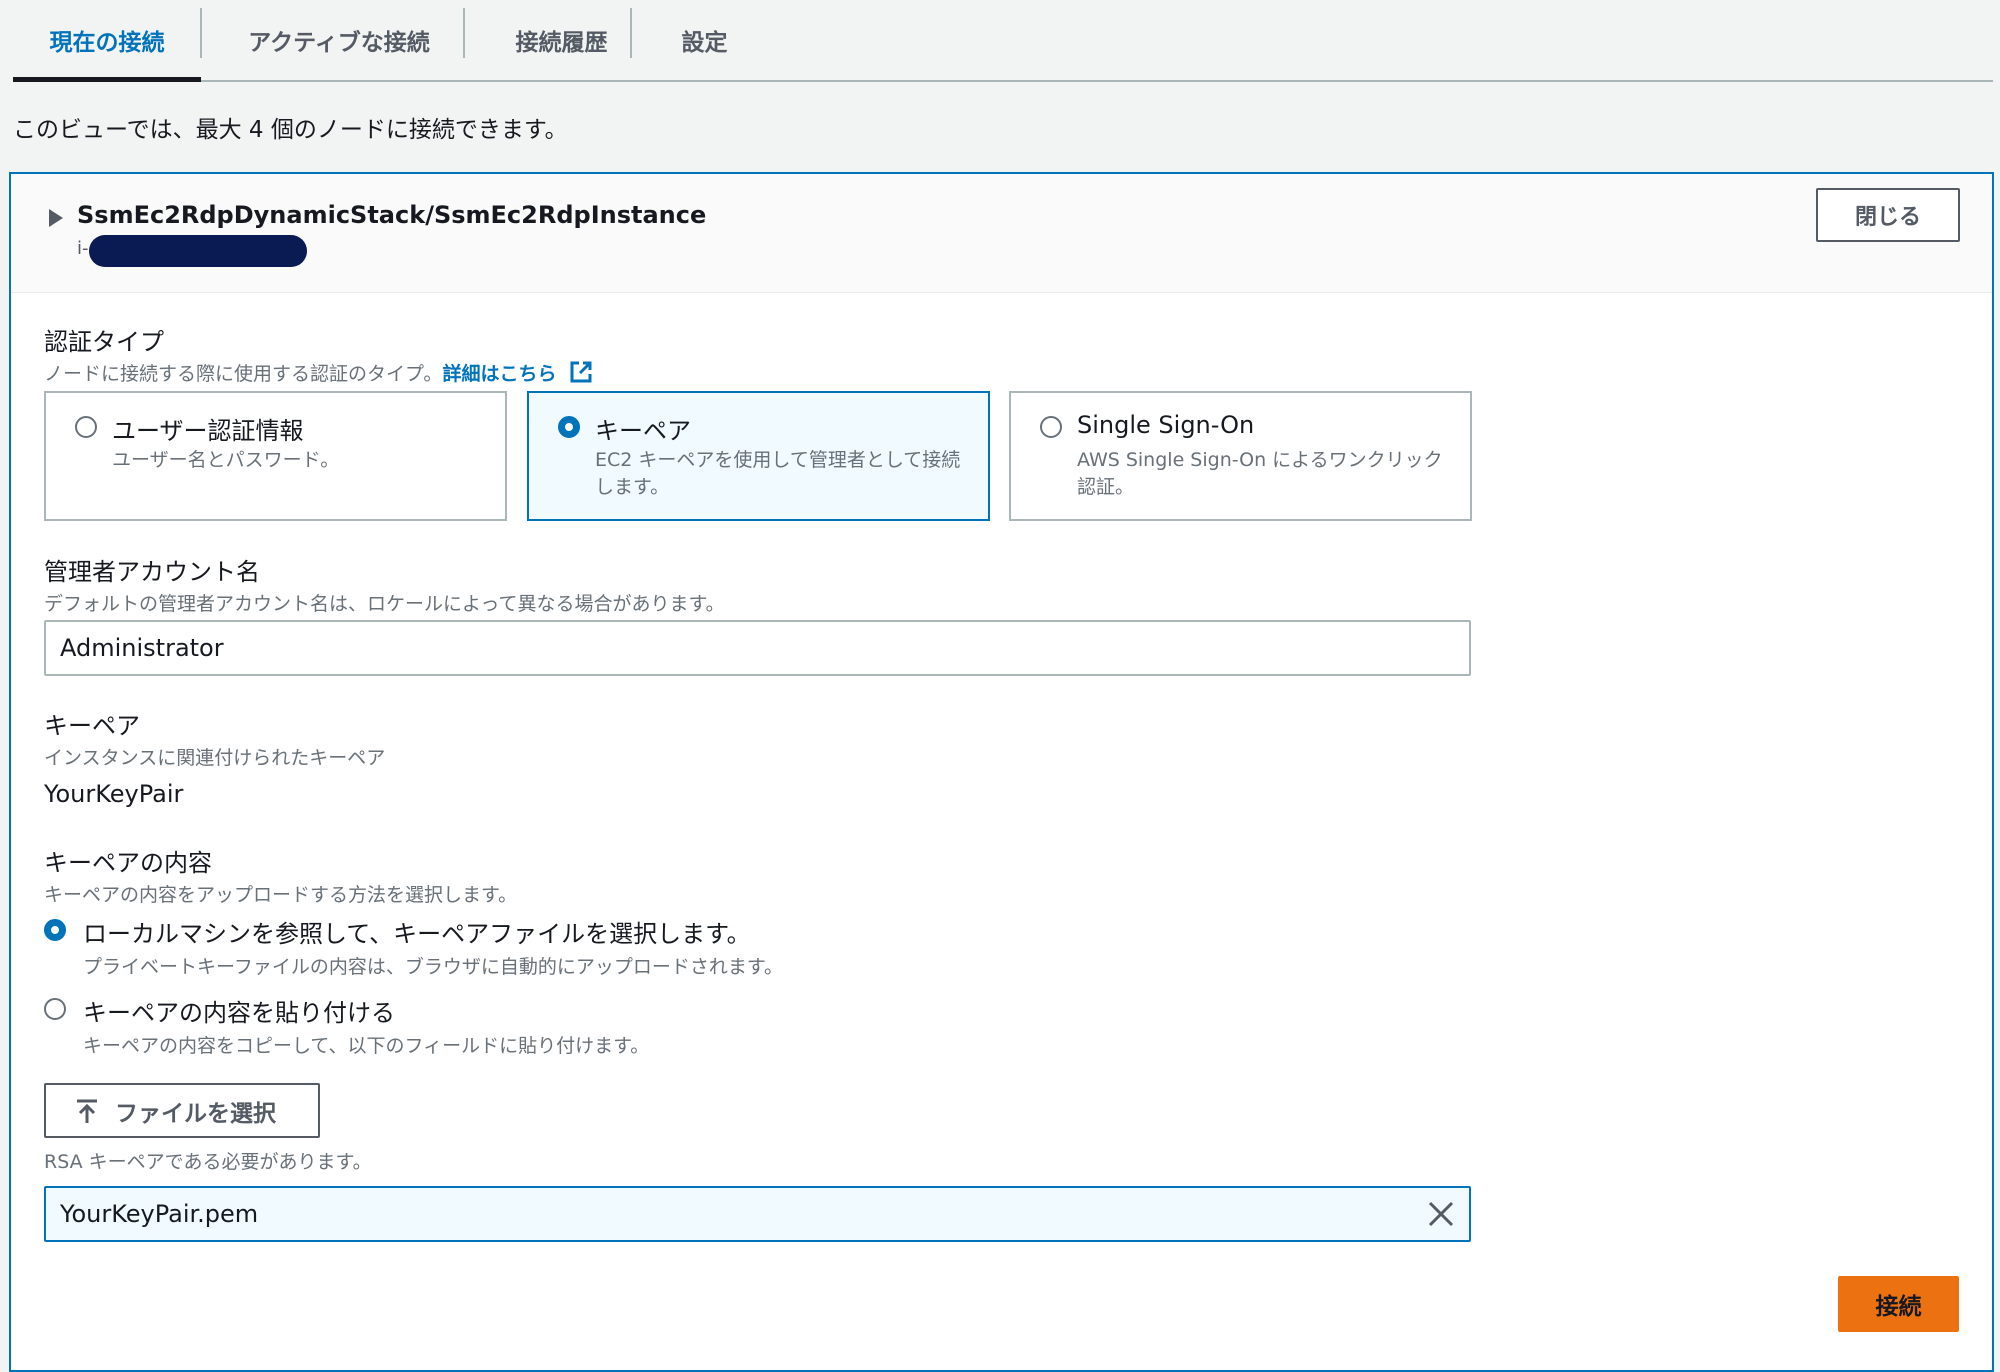 The height and width of the screenshot is (1372, 2000). I want to click on auth-option-desc: AWS Single Sign-On によるワンクリック認証。, so click(1260, 473).